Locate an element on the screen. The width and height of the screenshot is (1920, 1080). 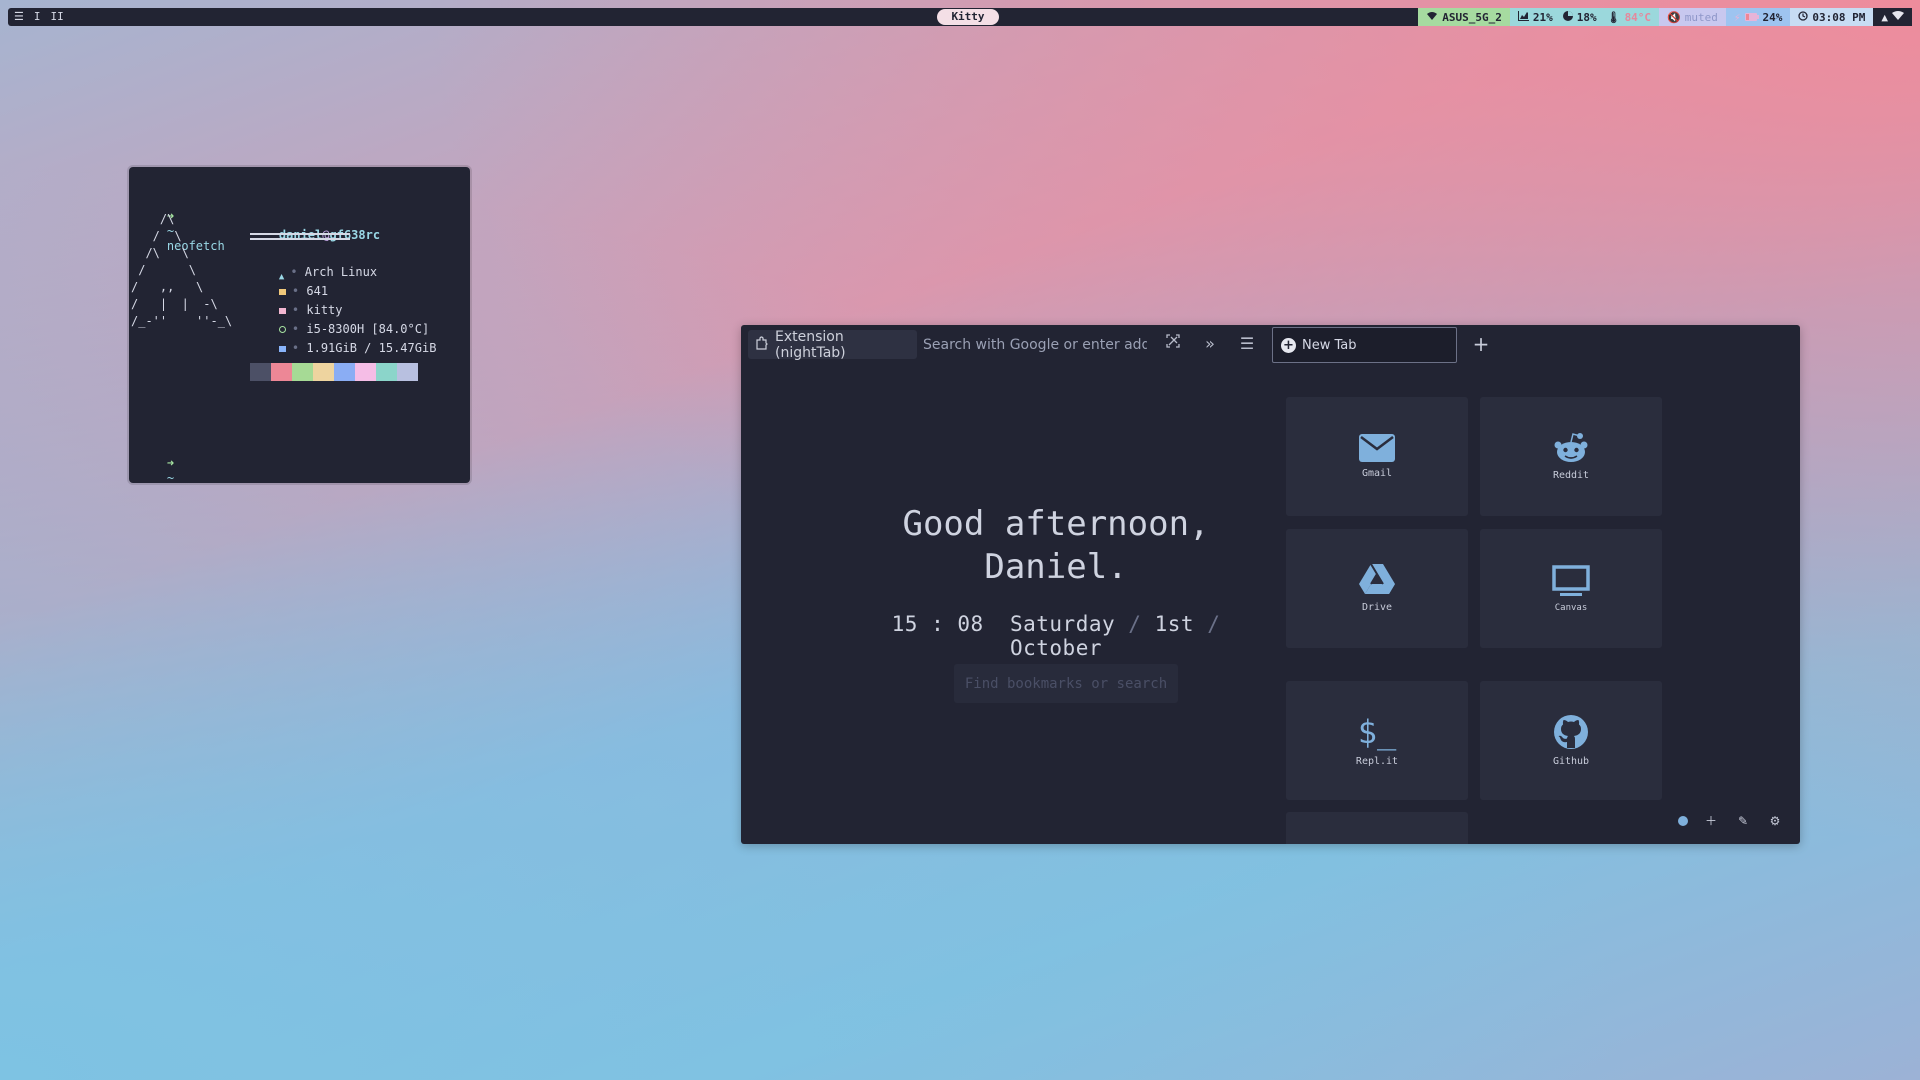
extension-label: Extension (nightTab) is located at coordinates (810, 344).